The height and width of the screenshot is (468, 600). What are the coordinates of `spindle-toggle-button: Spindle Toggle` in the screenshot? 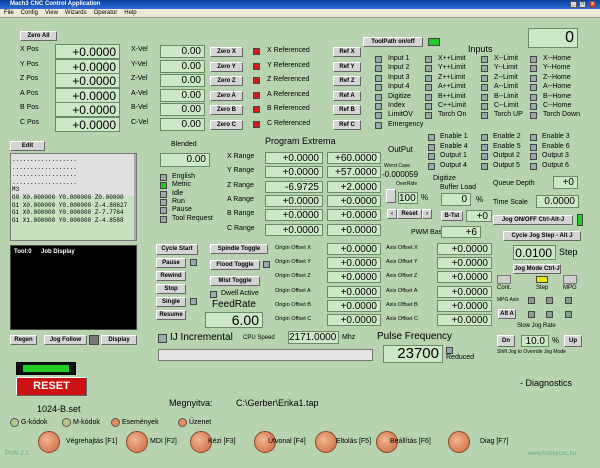 It's located at (239, 249).